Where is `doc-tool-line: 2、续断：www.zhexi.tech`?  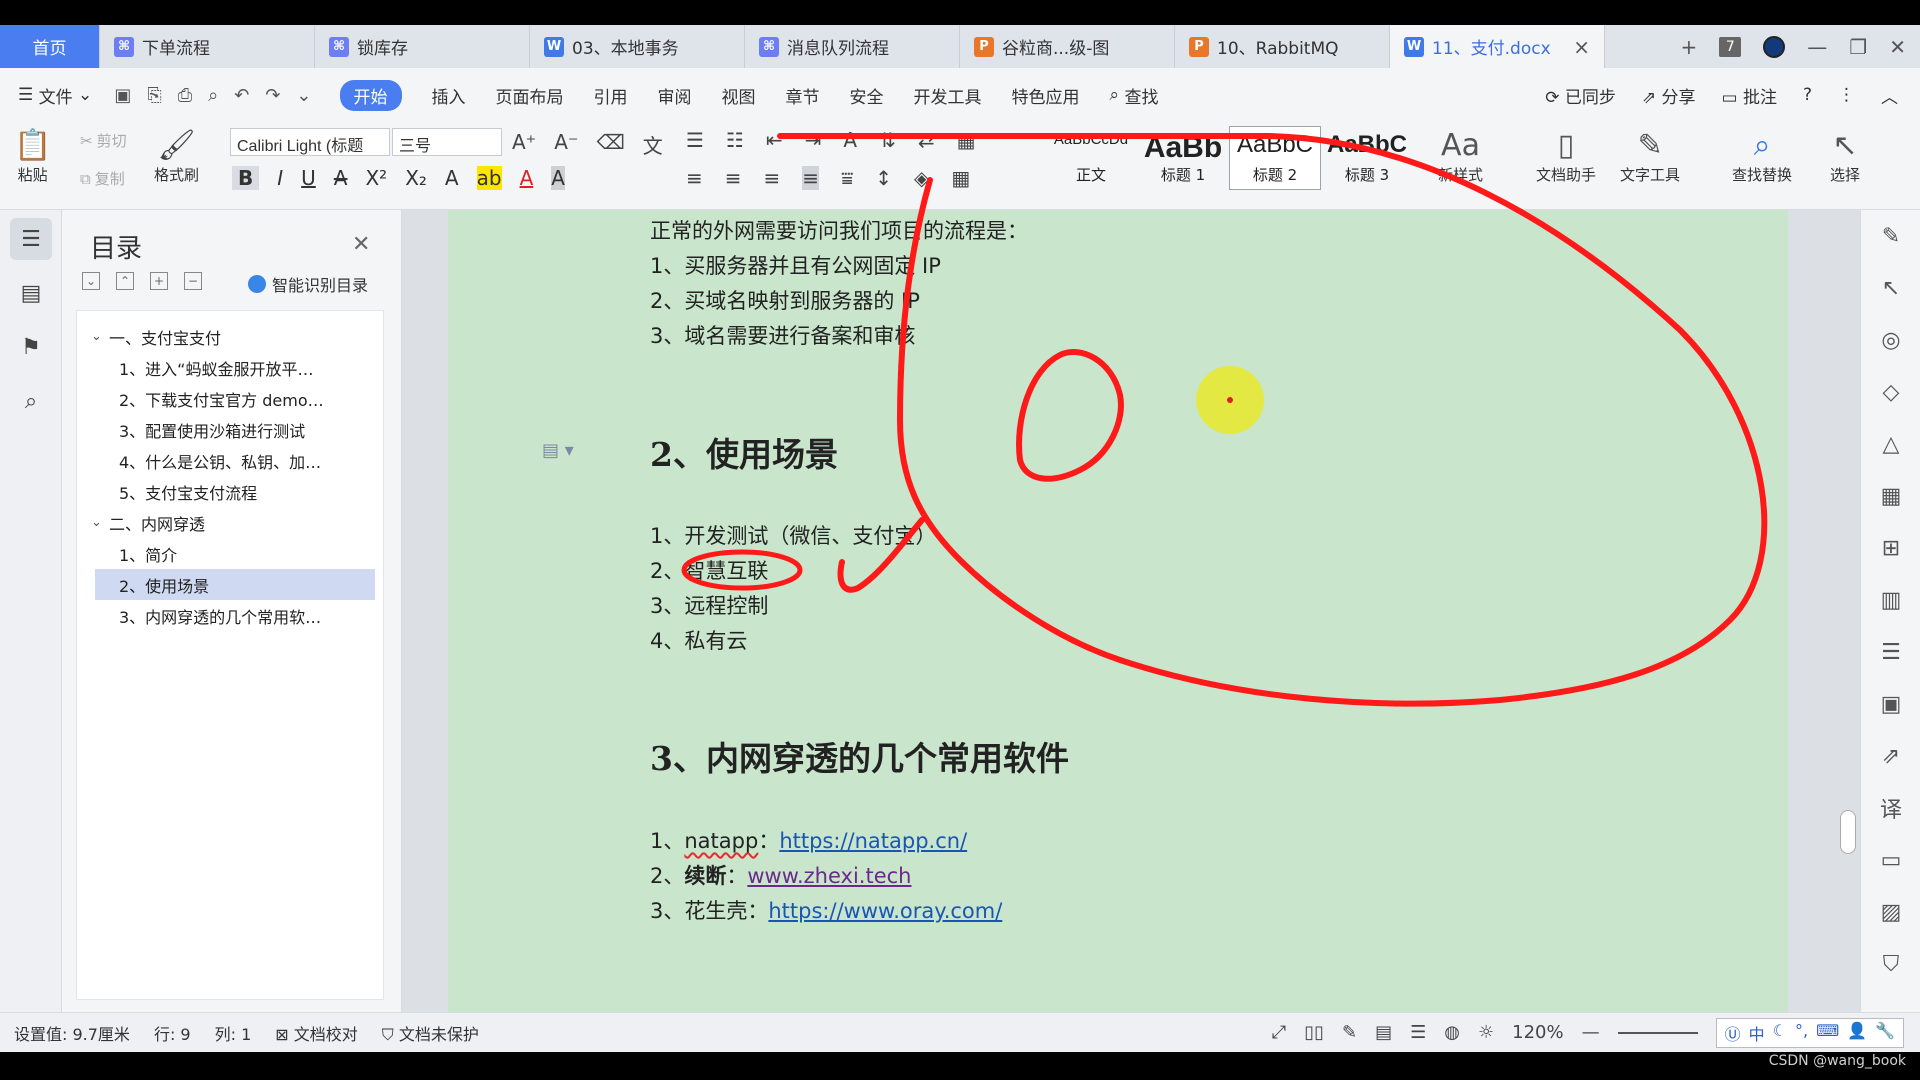 doc-tool-line: 2、续断：www.zhexi.tech is located at coordinates (780, 875).